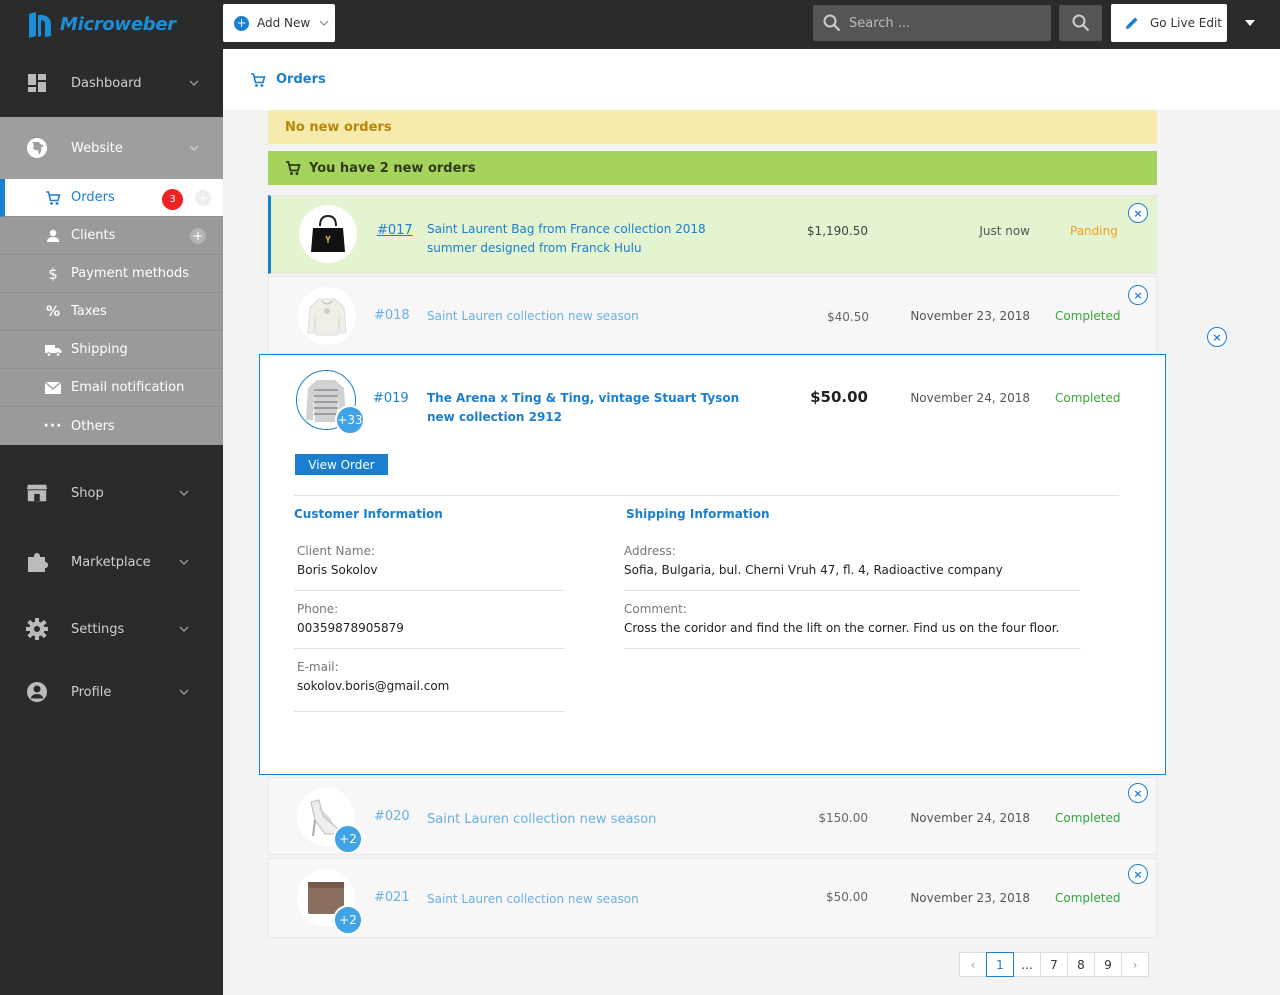 The width and height of the screenshot is (1280, 995). I want to click on sidebar-item-email-notification: Email notification, so click(111, 388).